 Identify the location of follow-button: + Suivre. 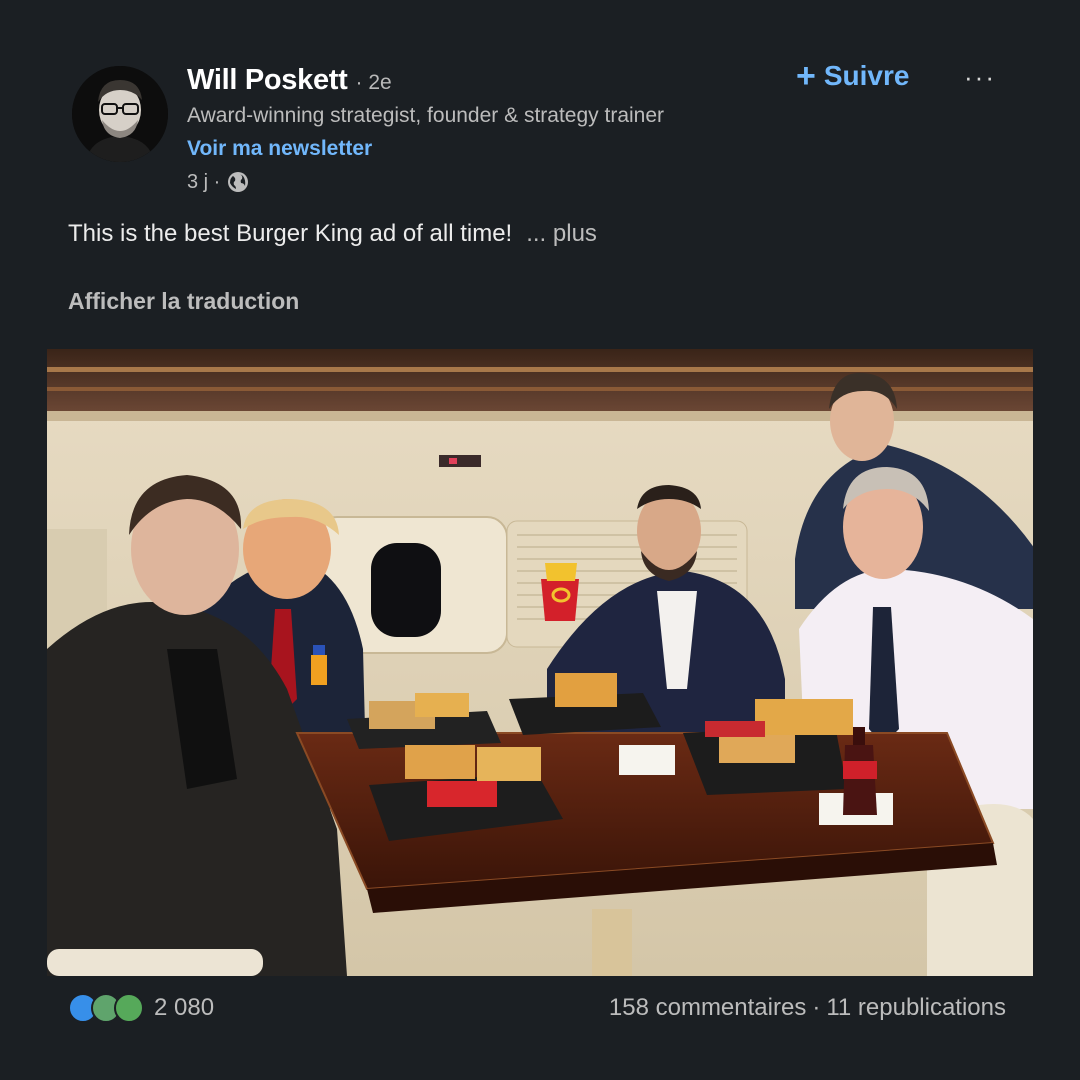
(853, 76).